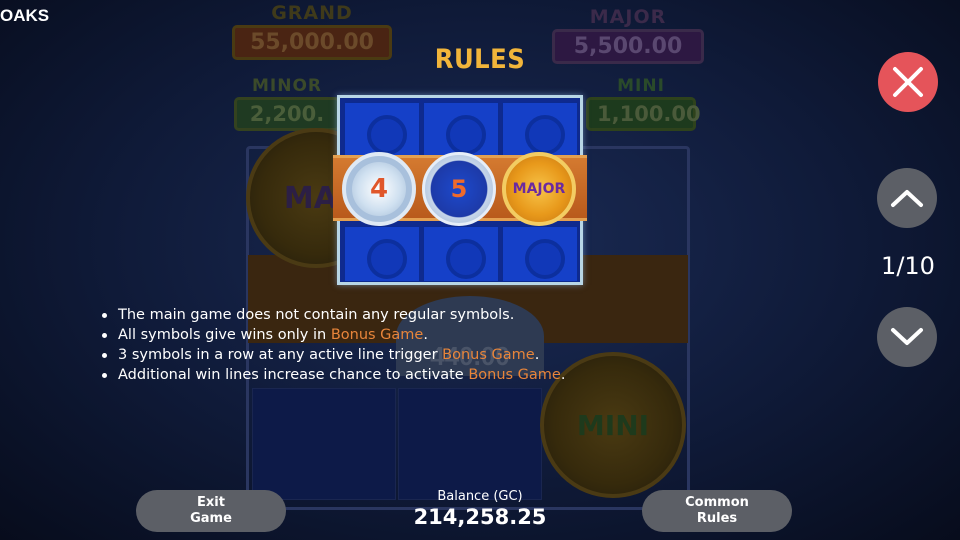 The height and width of the screenshot is (540, 960). I want to click on chevron-up-icon, so click(907, 198).